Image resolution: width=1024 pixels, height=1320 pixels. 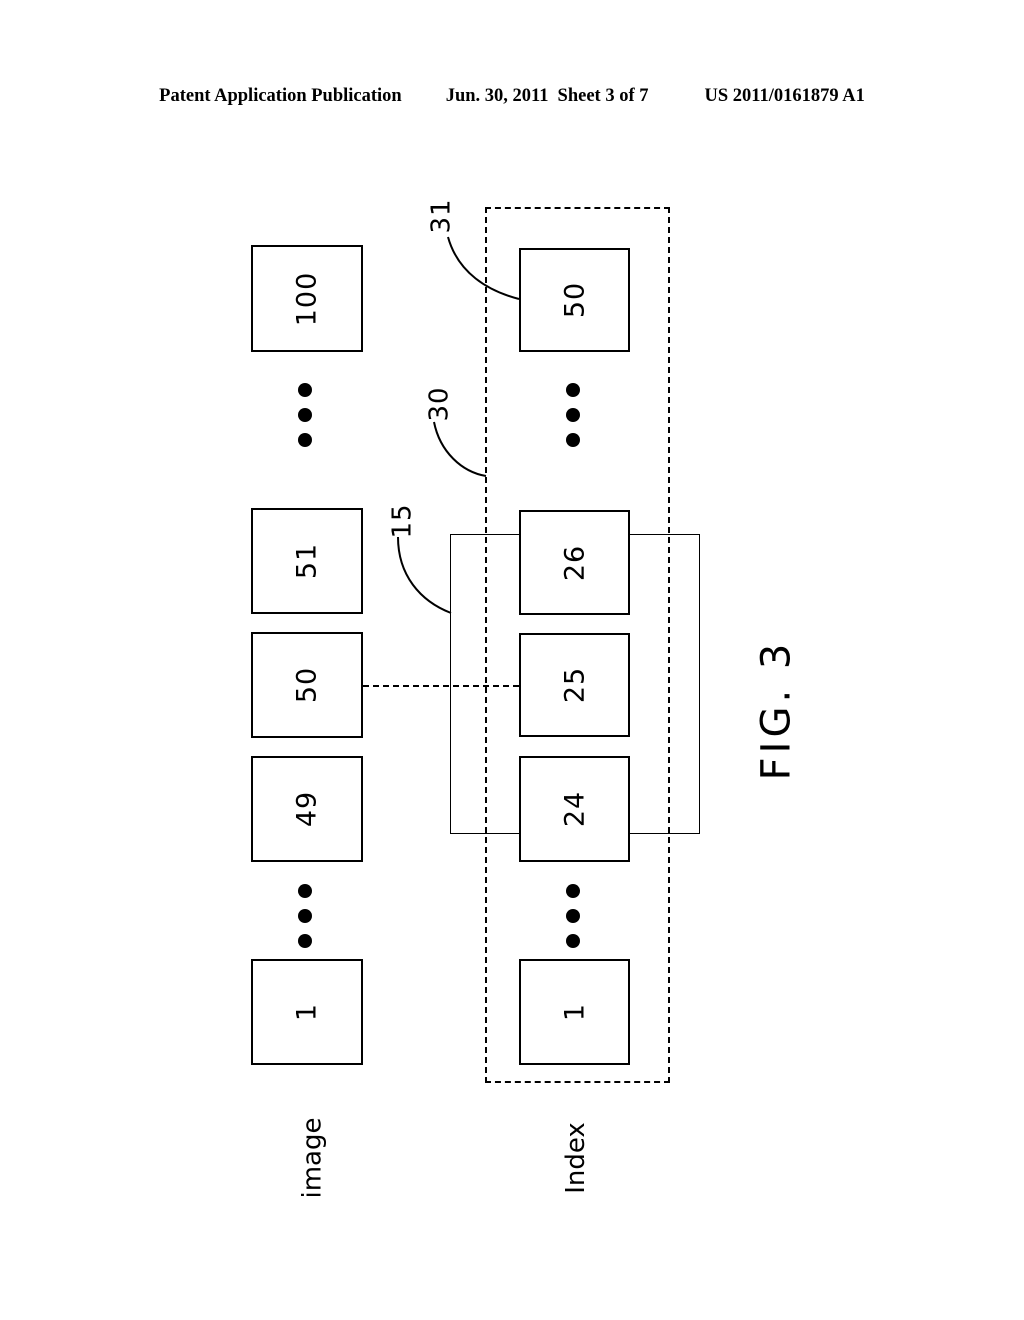 I want to click on image-box-100: 100, so click(x=307, y=298).